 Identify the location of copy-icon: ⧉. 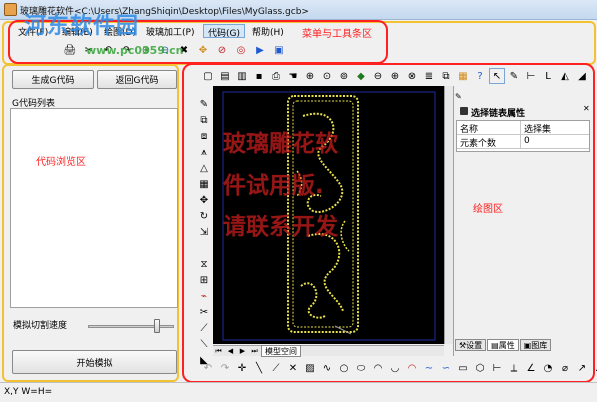
(446, 76).